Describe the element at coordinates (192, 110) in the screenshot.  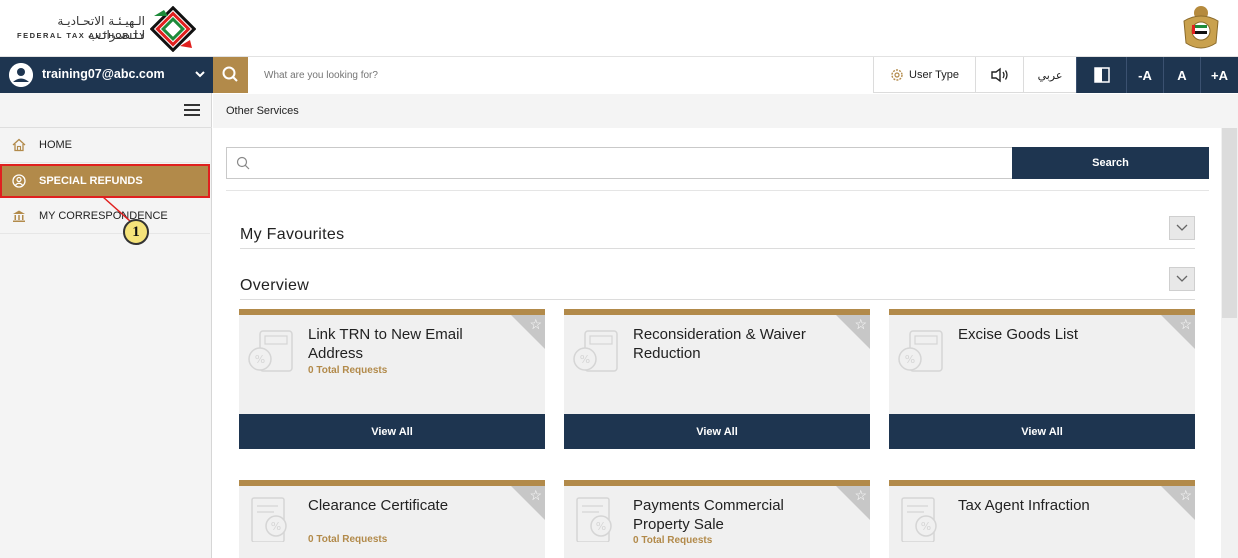
I see `menu-toggle-icon` at that location.